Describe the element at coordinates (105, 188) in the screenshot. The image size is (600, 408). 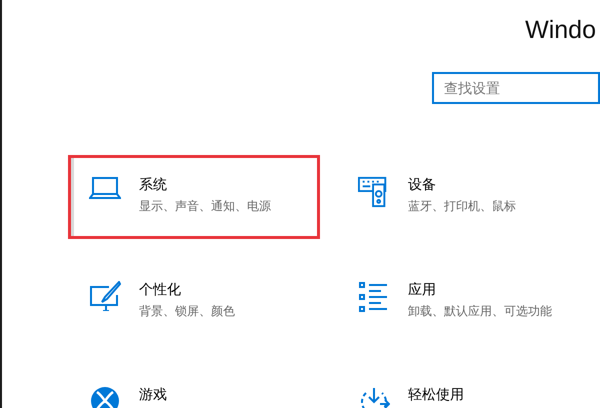
I see `laptop-icon` at that location.